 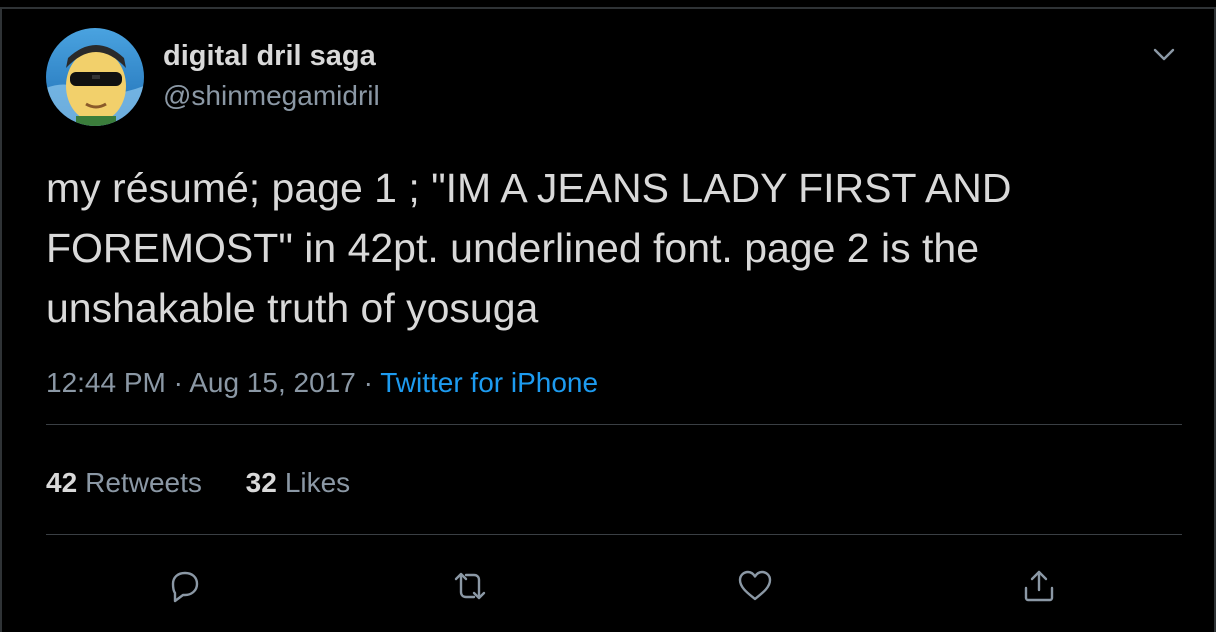 What do you see at coordinates (269, 56) in the screenshot?
I see `author-name: digital dril saga` at bounding box center [269, 56].